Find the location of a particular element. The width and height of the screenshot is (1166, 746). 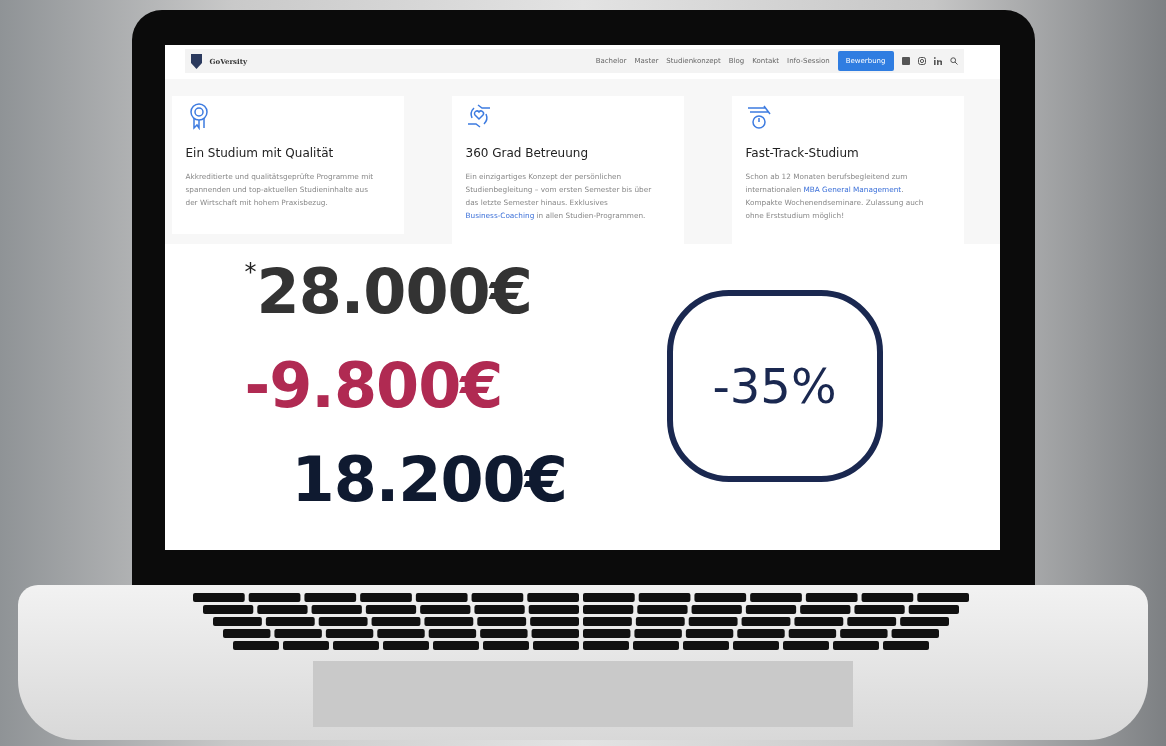

hands-heart-icon is located at coordinates (478, 116).